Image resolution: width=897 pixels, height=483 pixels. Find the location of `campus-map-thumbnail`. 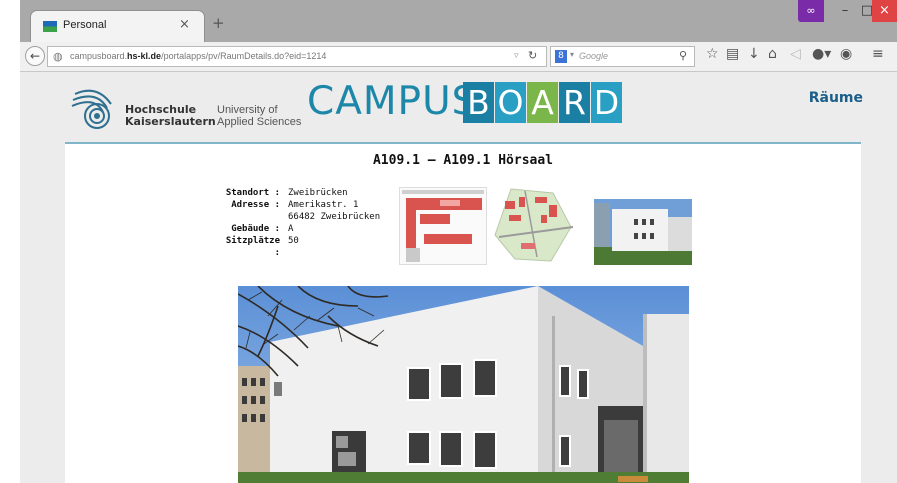

campus-map-thumbnail is located at coordinates (534, 225).